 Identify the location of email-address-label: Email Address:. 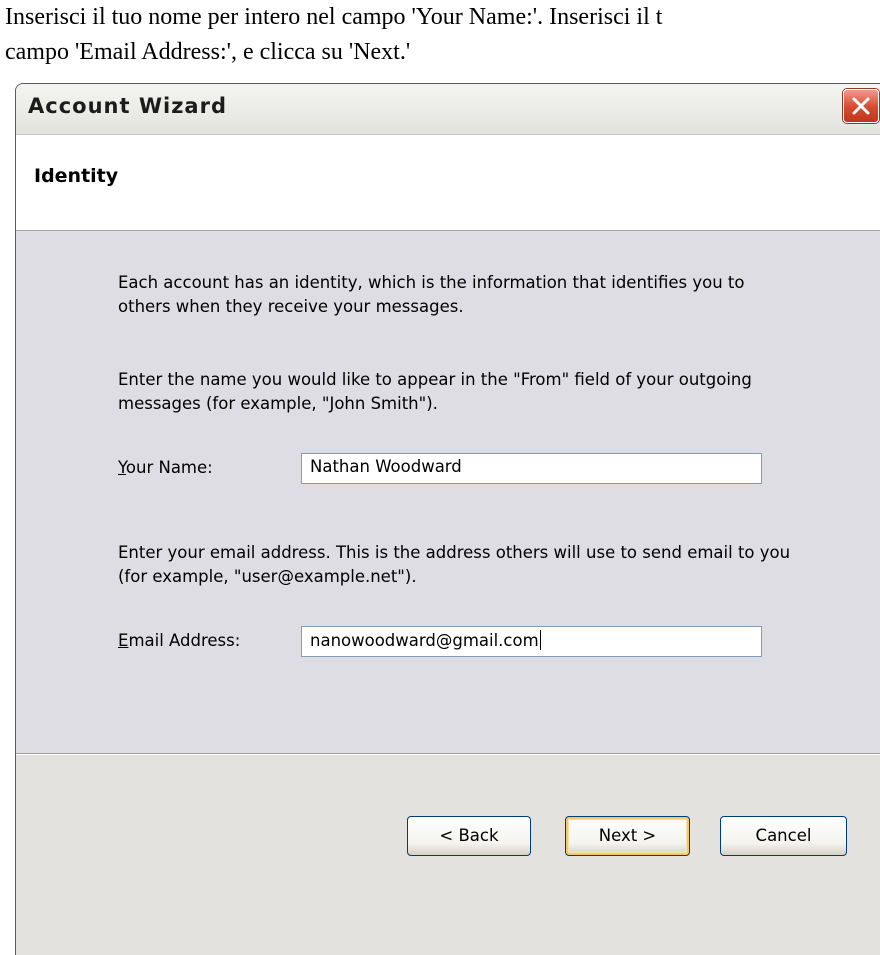
(179, 640).